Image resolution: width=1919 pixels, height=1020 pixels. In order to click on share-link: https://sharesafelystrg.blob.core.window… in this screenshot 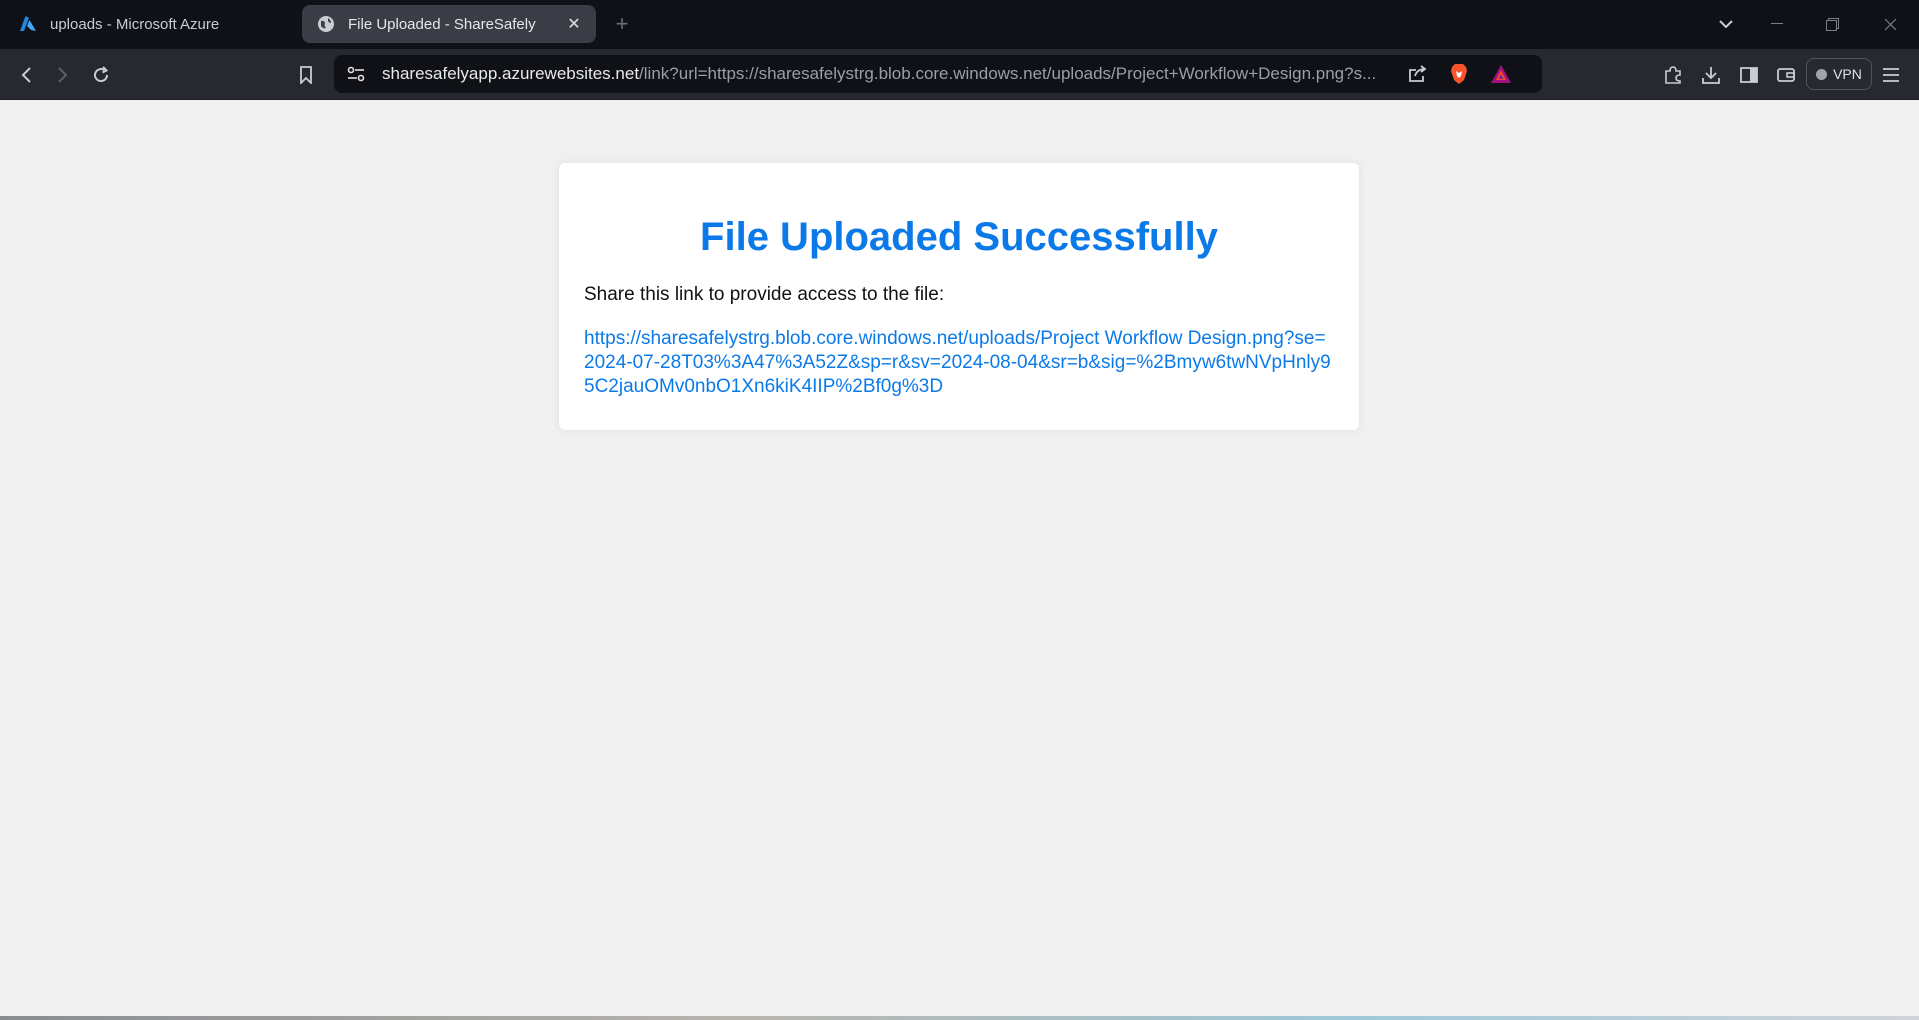, I will do `click(959, 363)`.